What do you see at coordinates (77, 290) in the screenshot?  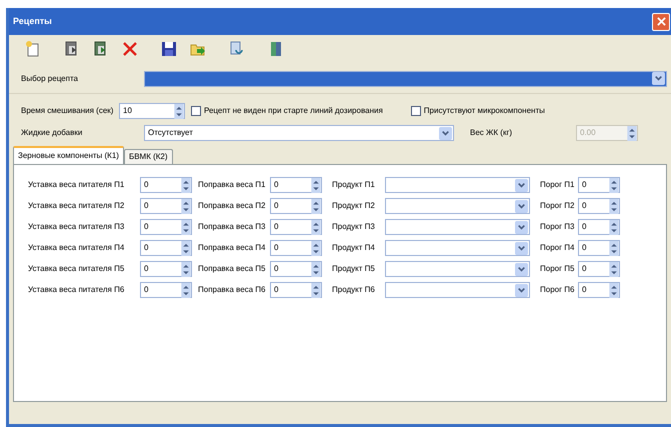 I see `field-label: Уставка веса питателя П6` at bounding box center [77, 290].